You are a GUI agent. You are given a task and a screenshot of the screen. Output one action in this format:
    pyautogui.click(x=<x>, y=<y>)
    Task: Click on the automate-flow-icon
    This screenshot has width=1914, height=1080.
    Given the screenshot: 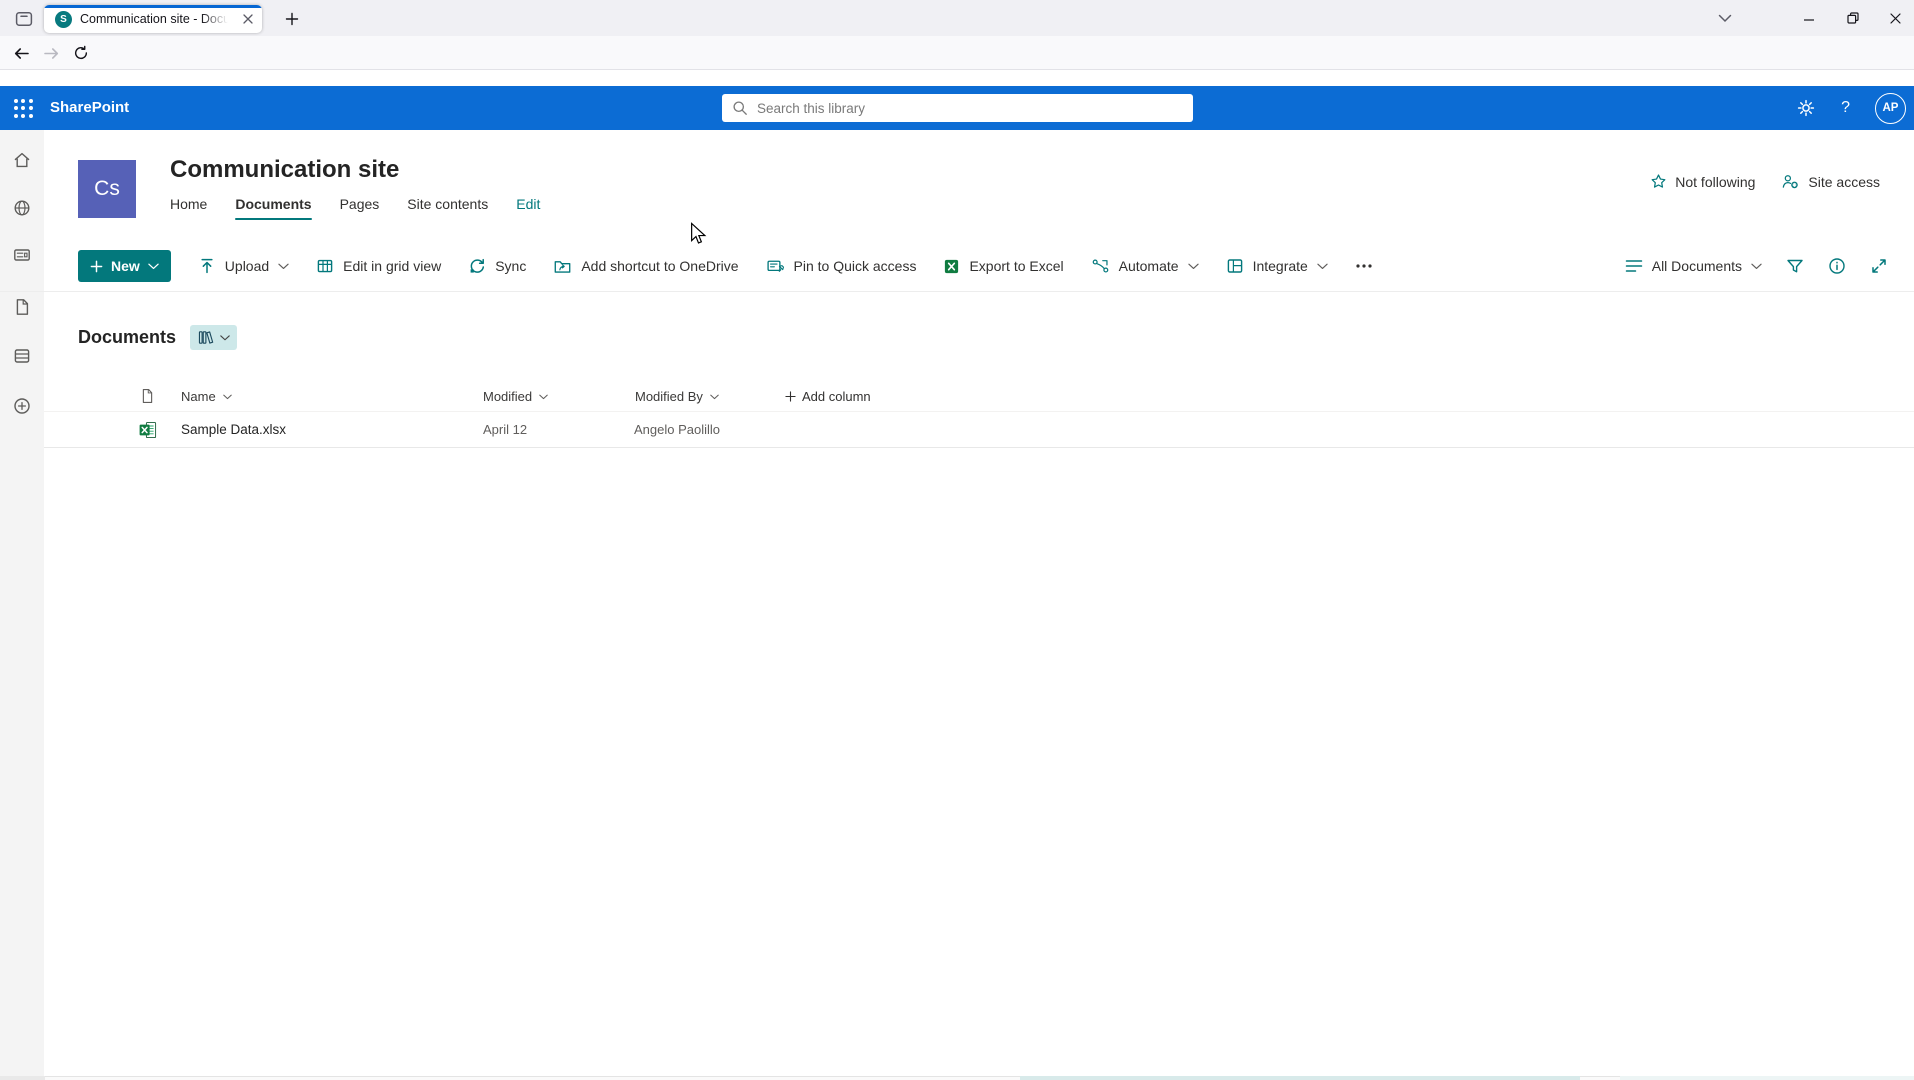 What is the action you would take?
    pyautogui.click(x=1100, y=266)
    